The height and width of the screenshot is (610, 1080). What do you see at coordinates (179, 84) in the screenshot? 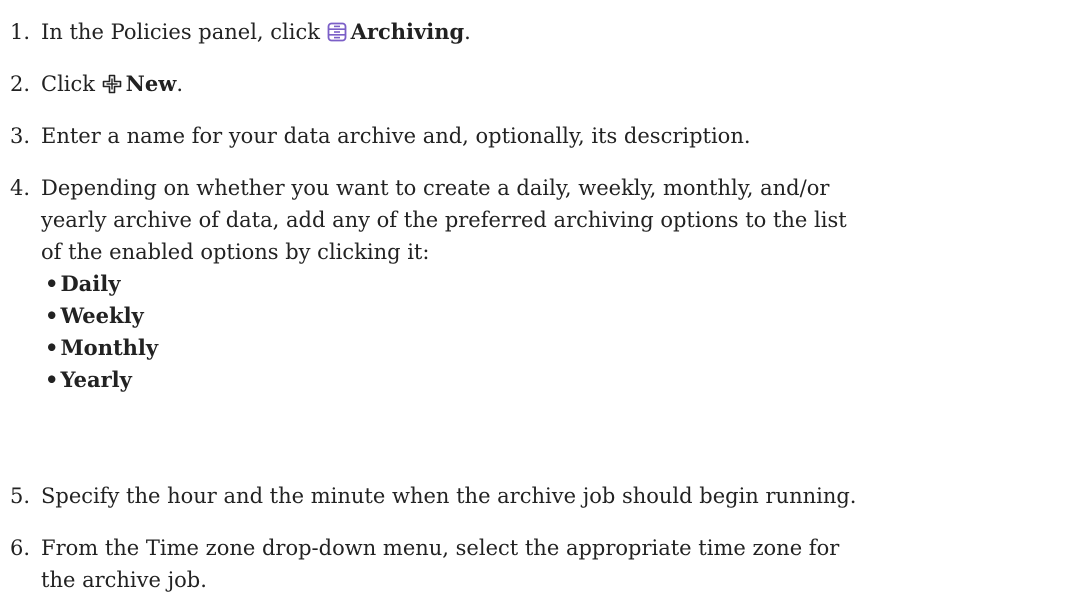
I see `step-2-punct: .` at bounding box center [179, 84].